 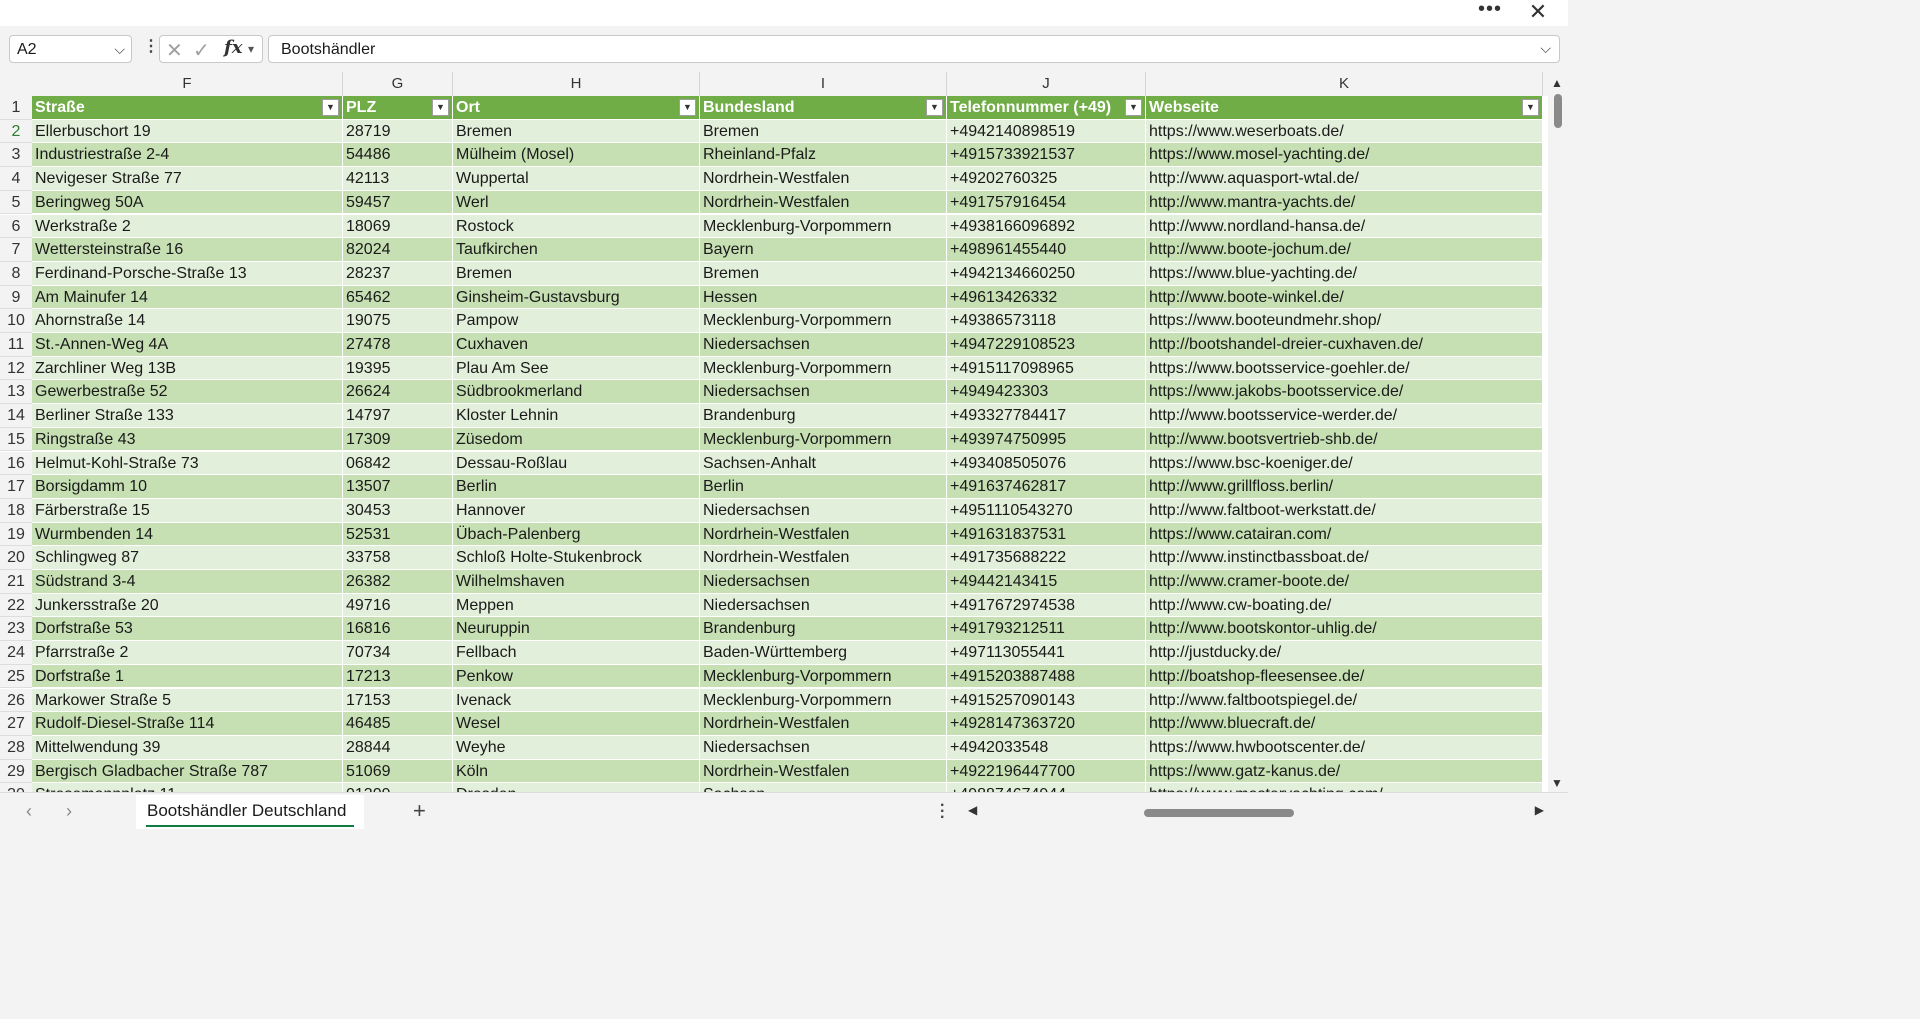 What do you see at coordinates (1344, 582) in the screenshot?
I see `cell-webseite: http://www.cramer-boote.de/` at bounding box center [1344, 582].